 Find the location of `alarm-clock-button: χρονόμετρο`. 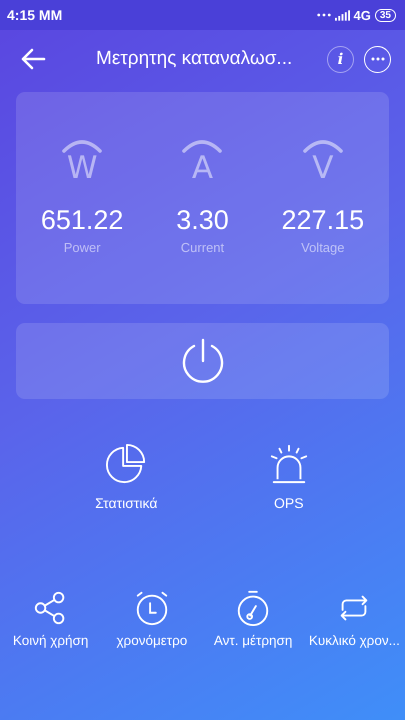

alarm-clock-button: χρονόμετρο is located at coordinates (151, 618).